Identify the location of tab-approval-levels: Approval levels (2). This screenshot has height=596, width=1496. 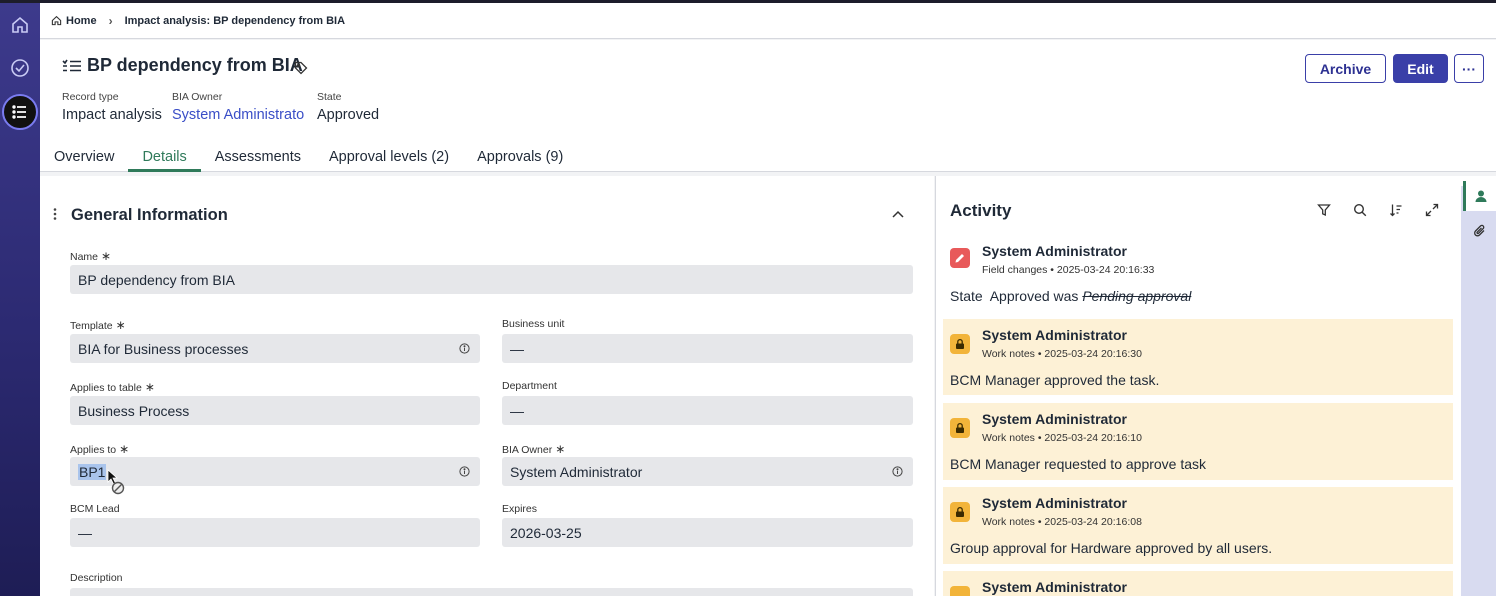
(389, 158).